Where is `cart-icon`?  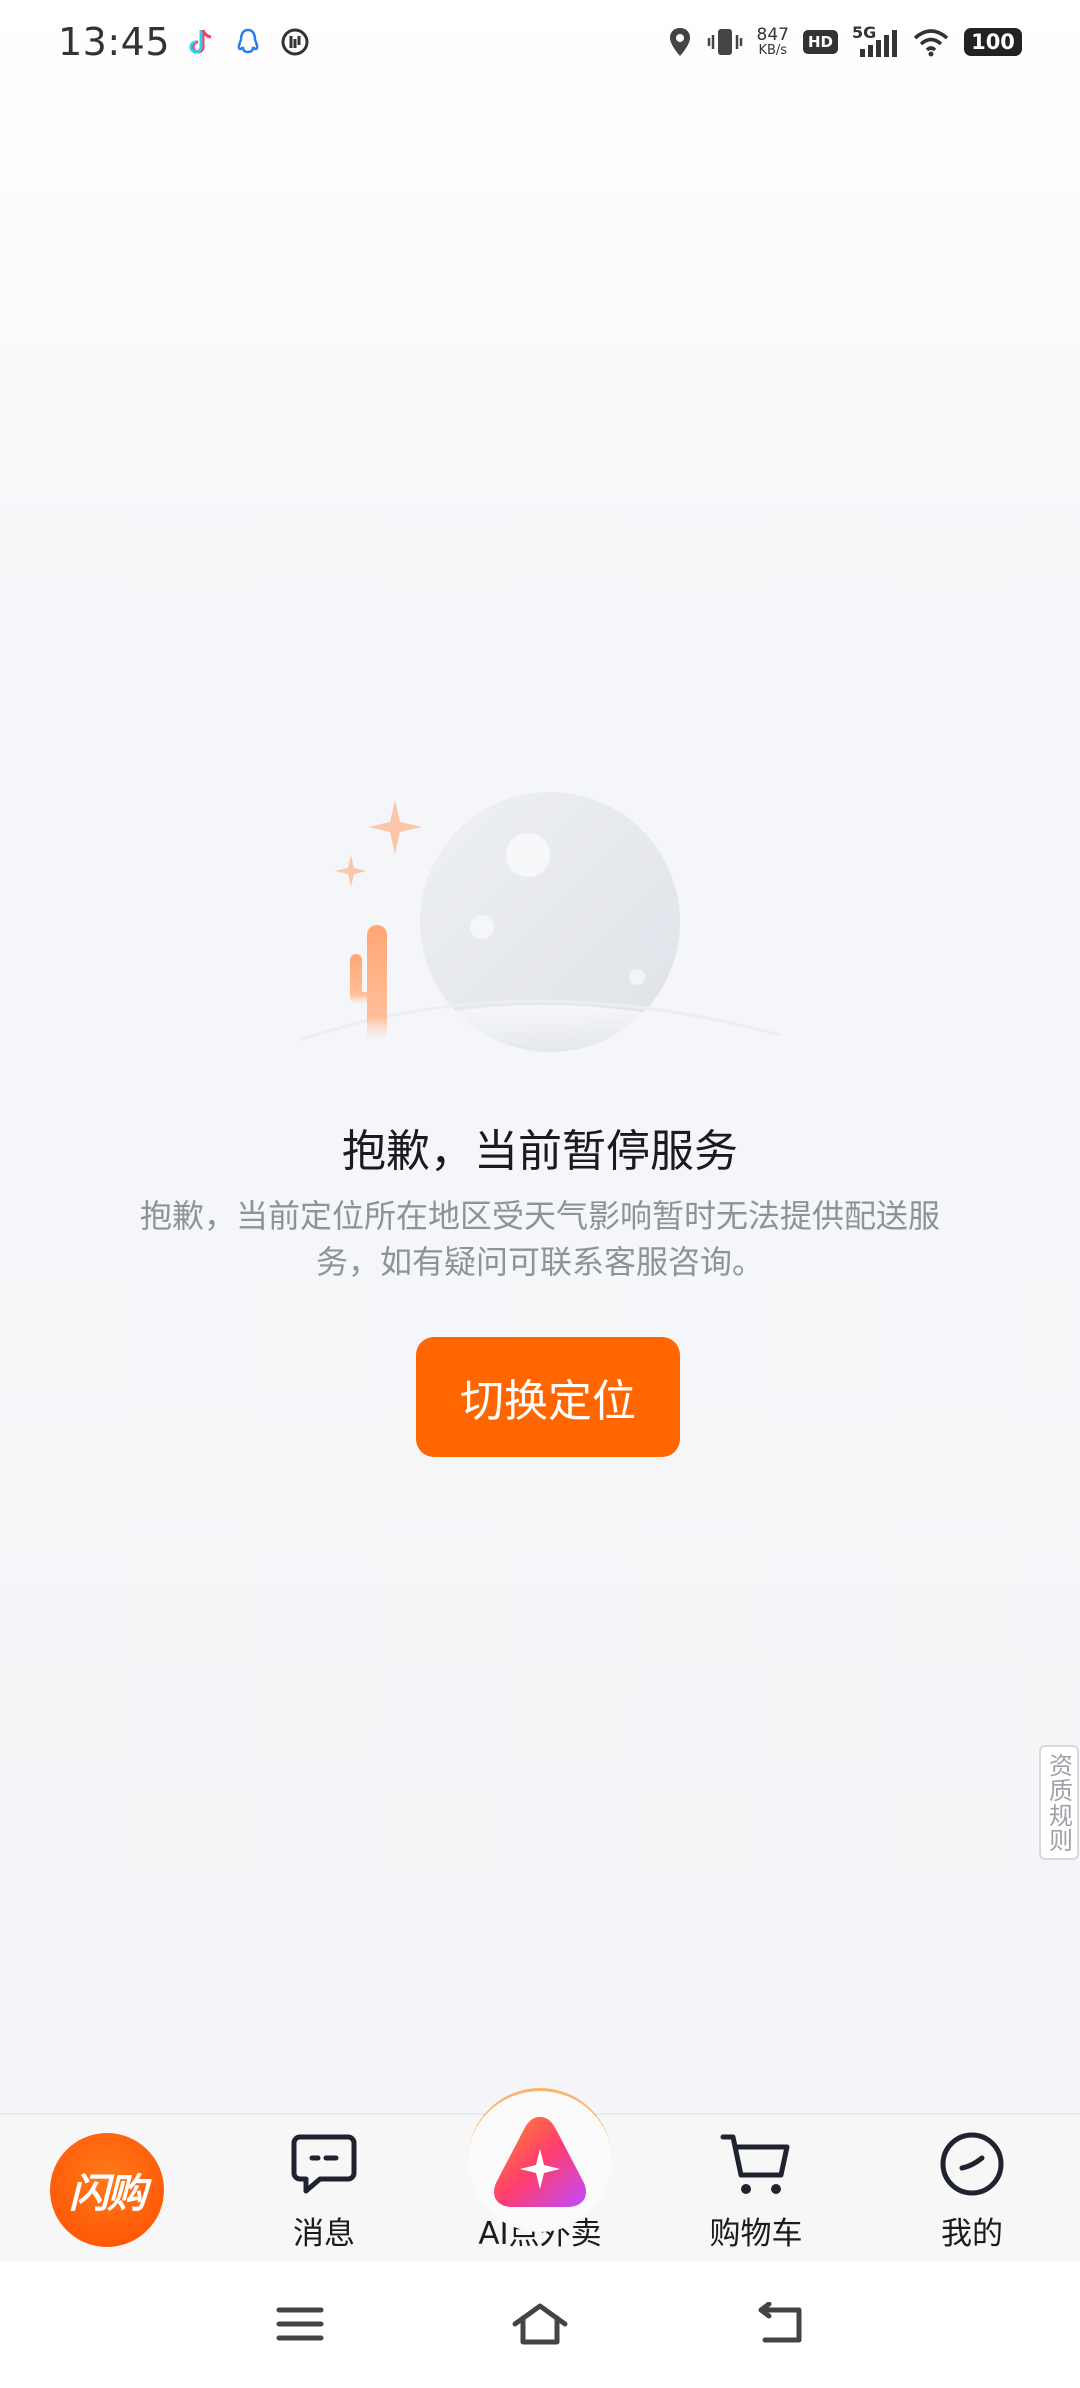 cart-icon is located at coordinates (755, 2164).